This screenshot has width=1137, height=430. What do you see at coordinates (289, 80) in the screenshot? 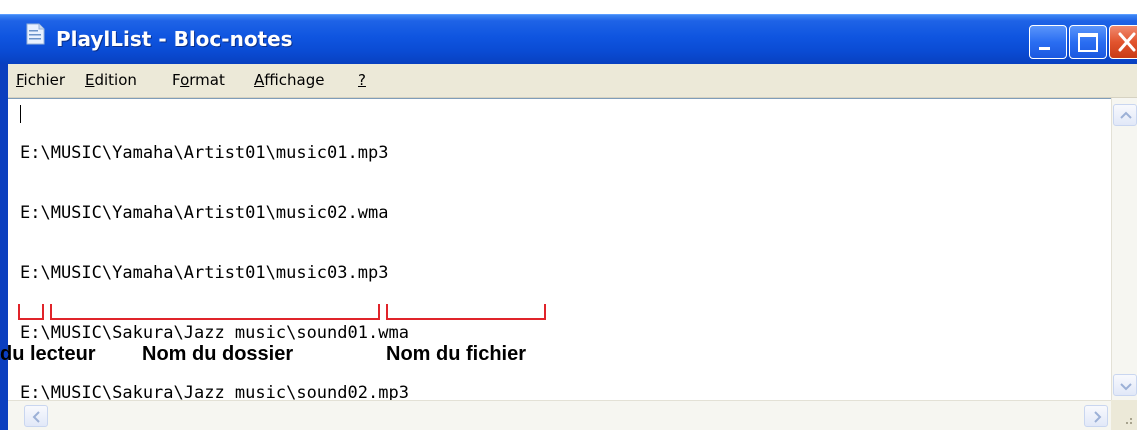
I see `menu-affichage: Affichage` at bounding box center [289, 80].